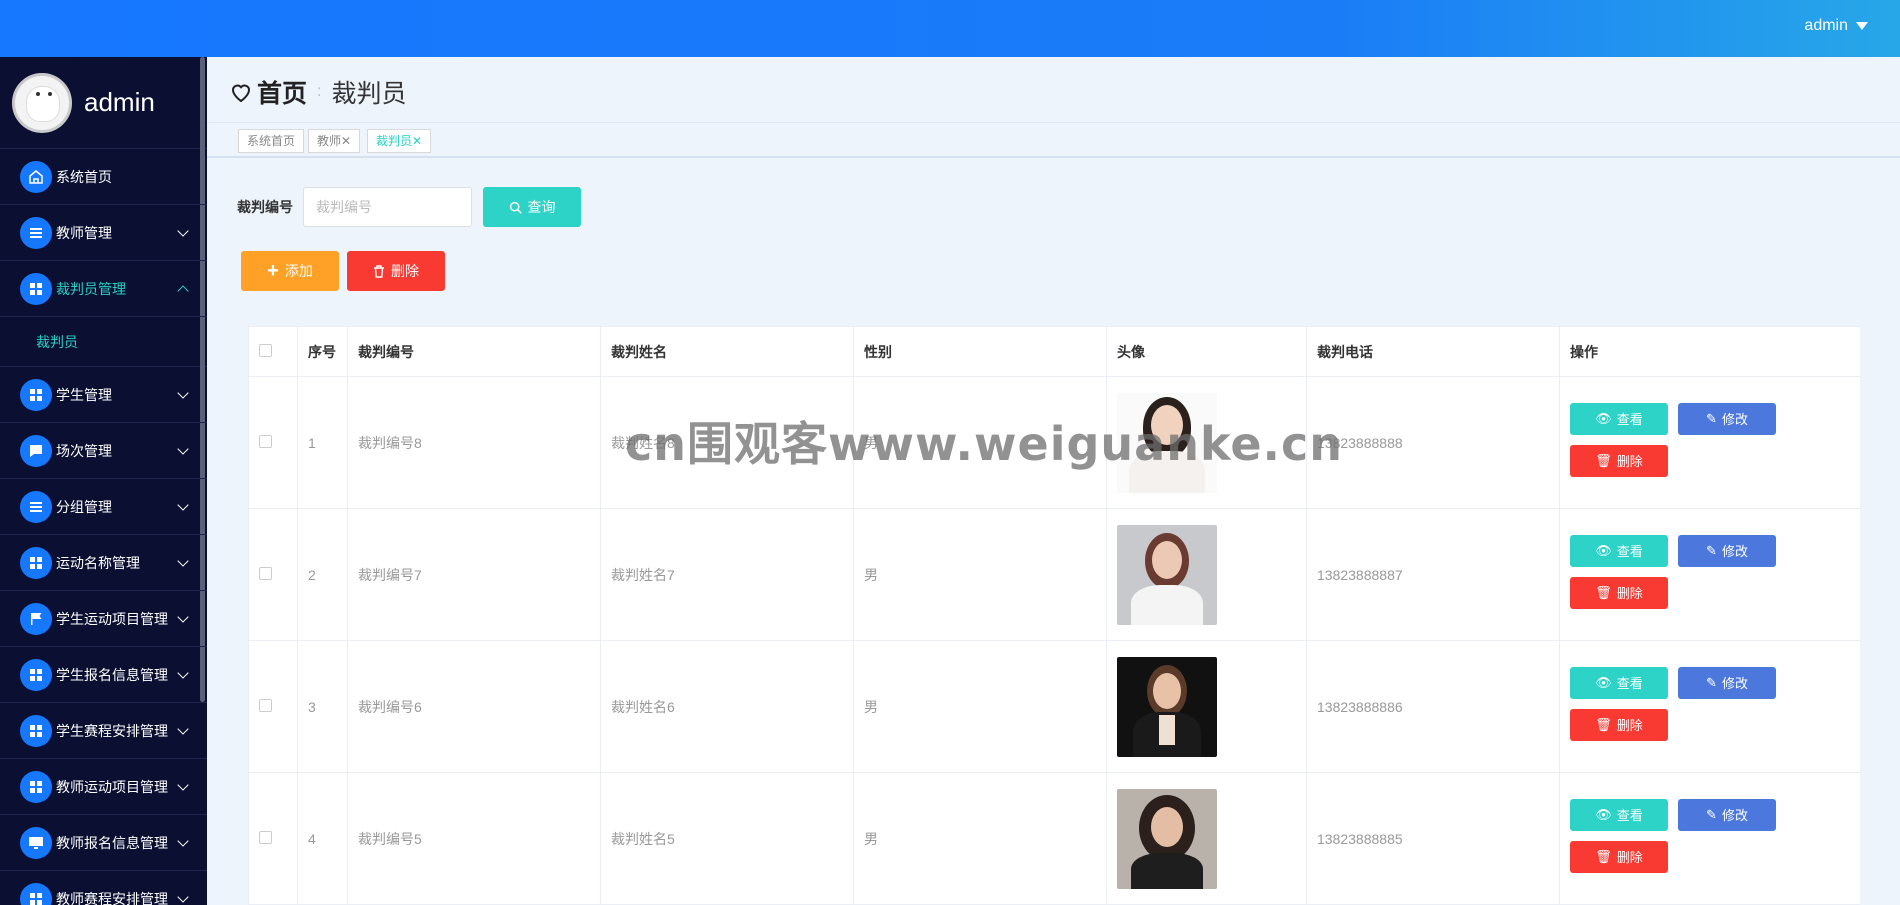  I want to click on row-name: 裁判姓名5, so click(727, 838).